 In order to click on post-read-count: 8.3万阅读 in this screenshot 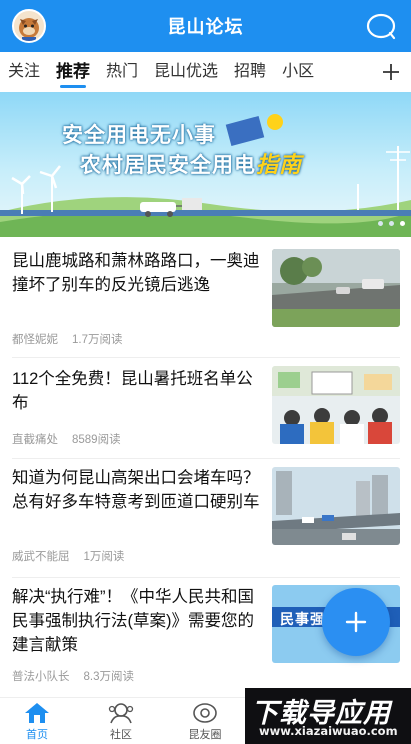, I will do `click(109, 677)`.